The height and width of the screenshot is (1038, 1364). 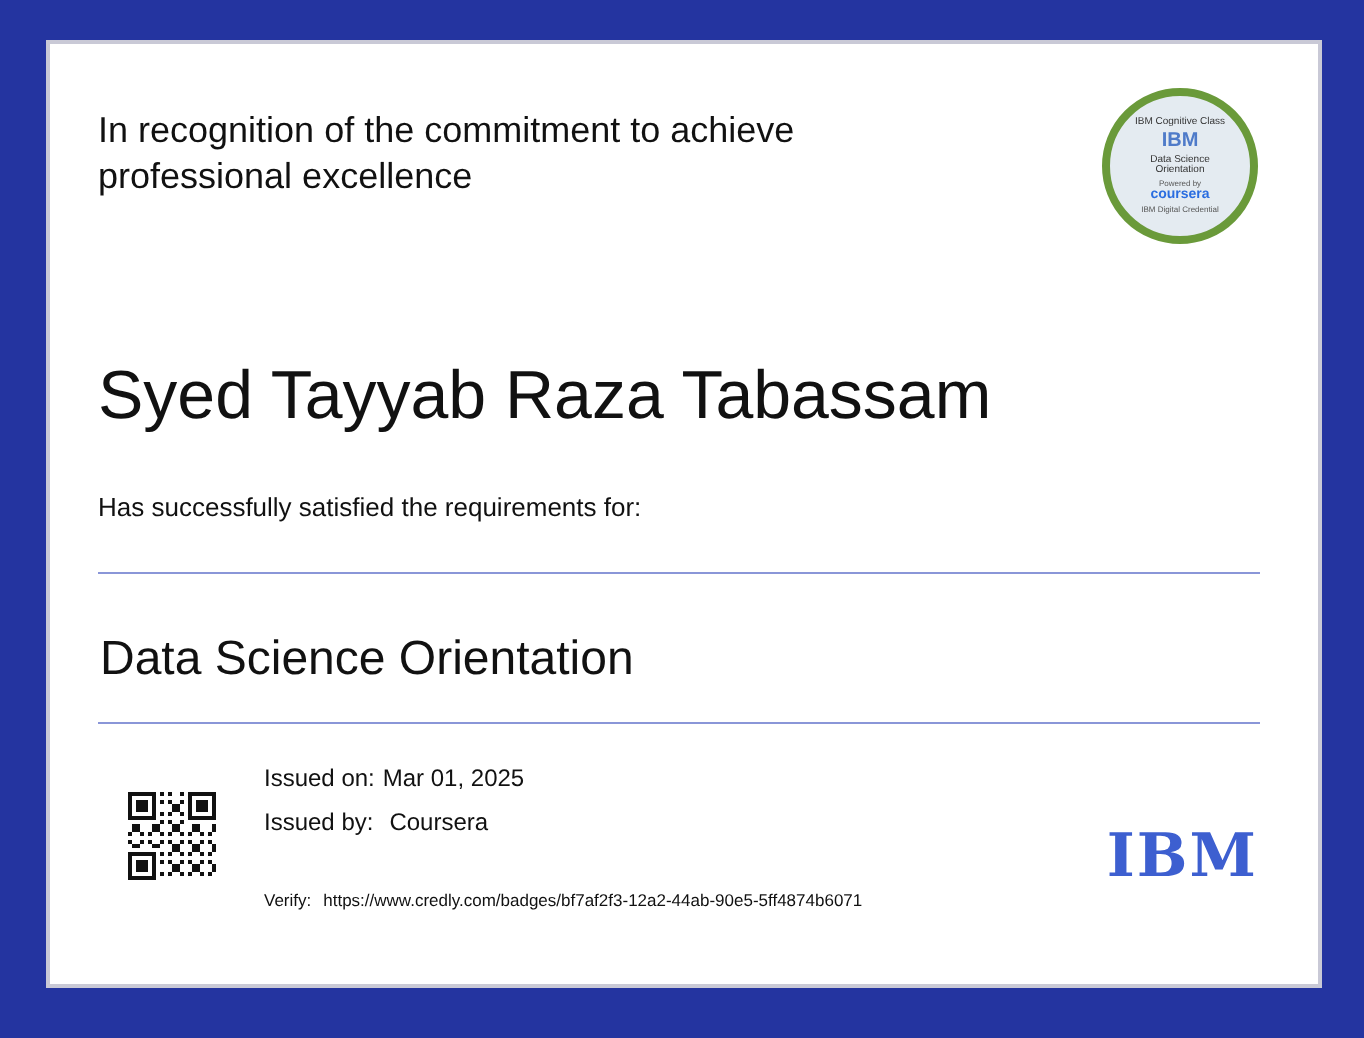 What do you see at coordinates (447, 154) in the screenshot?
I see `recognition-text: In recognition of the commitment to achieve professional excellence` at bounding box center [447, 154].